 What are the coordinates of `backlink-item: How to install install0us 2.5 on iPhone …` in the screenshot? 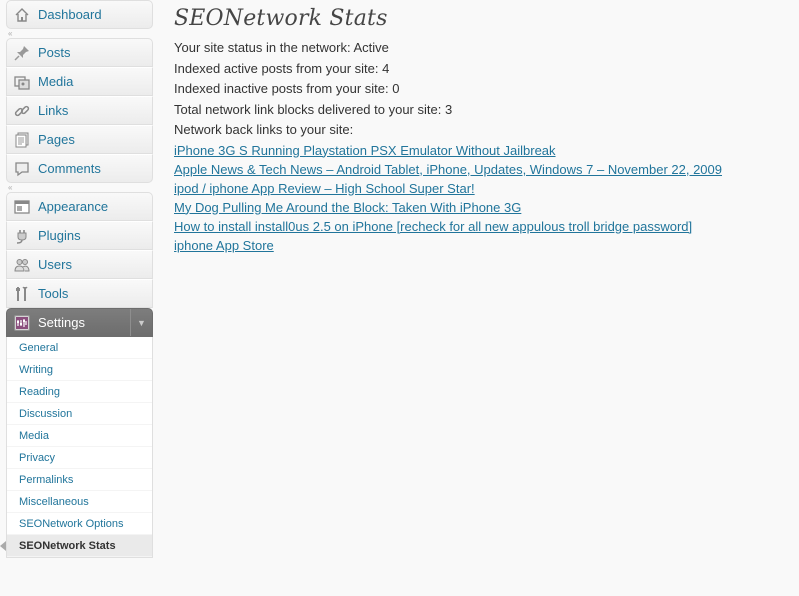 It's located at (486, 226).